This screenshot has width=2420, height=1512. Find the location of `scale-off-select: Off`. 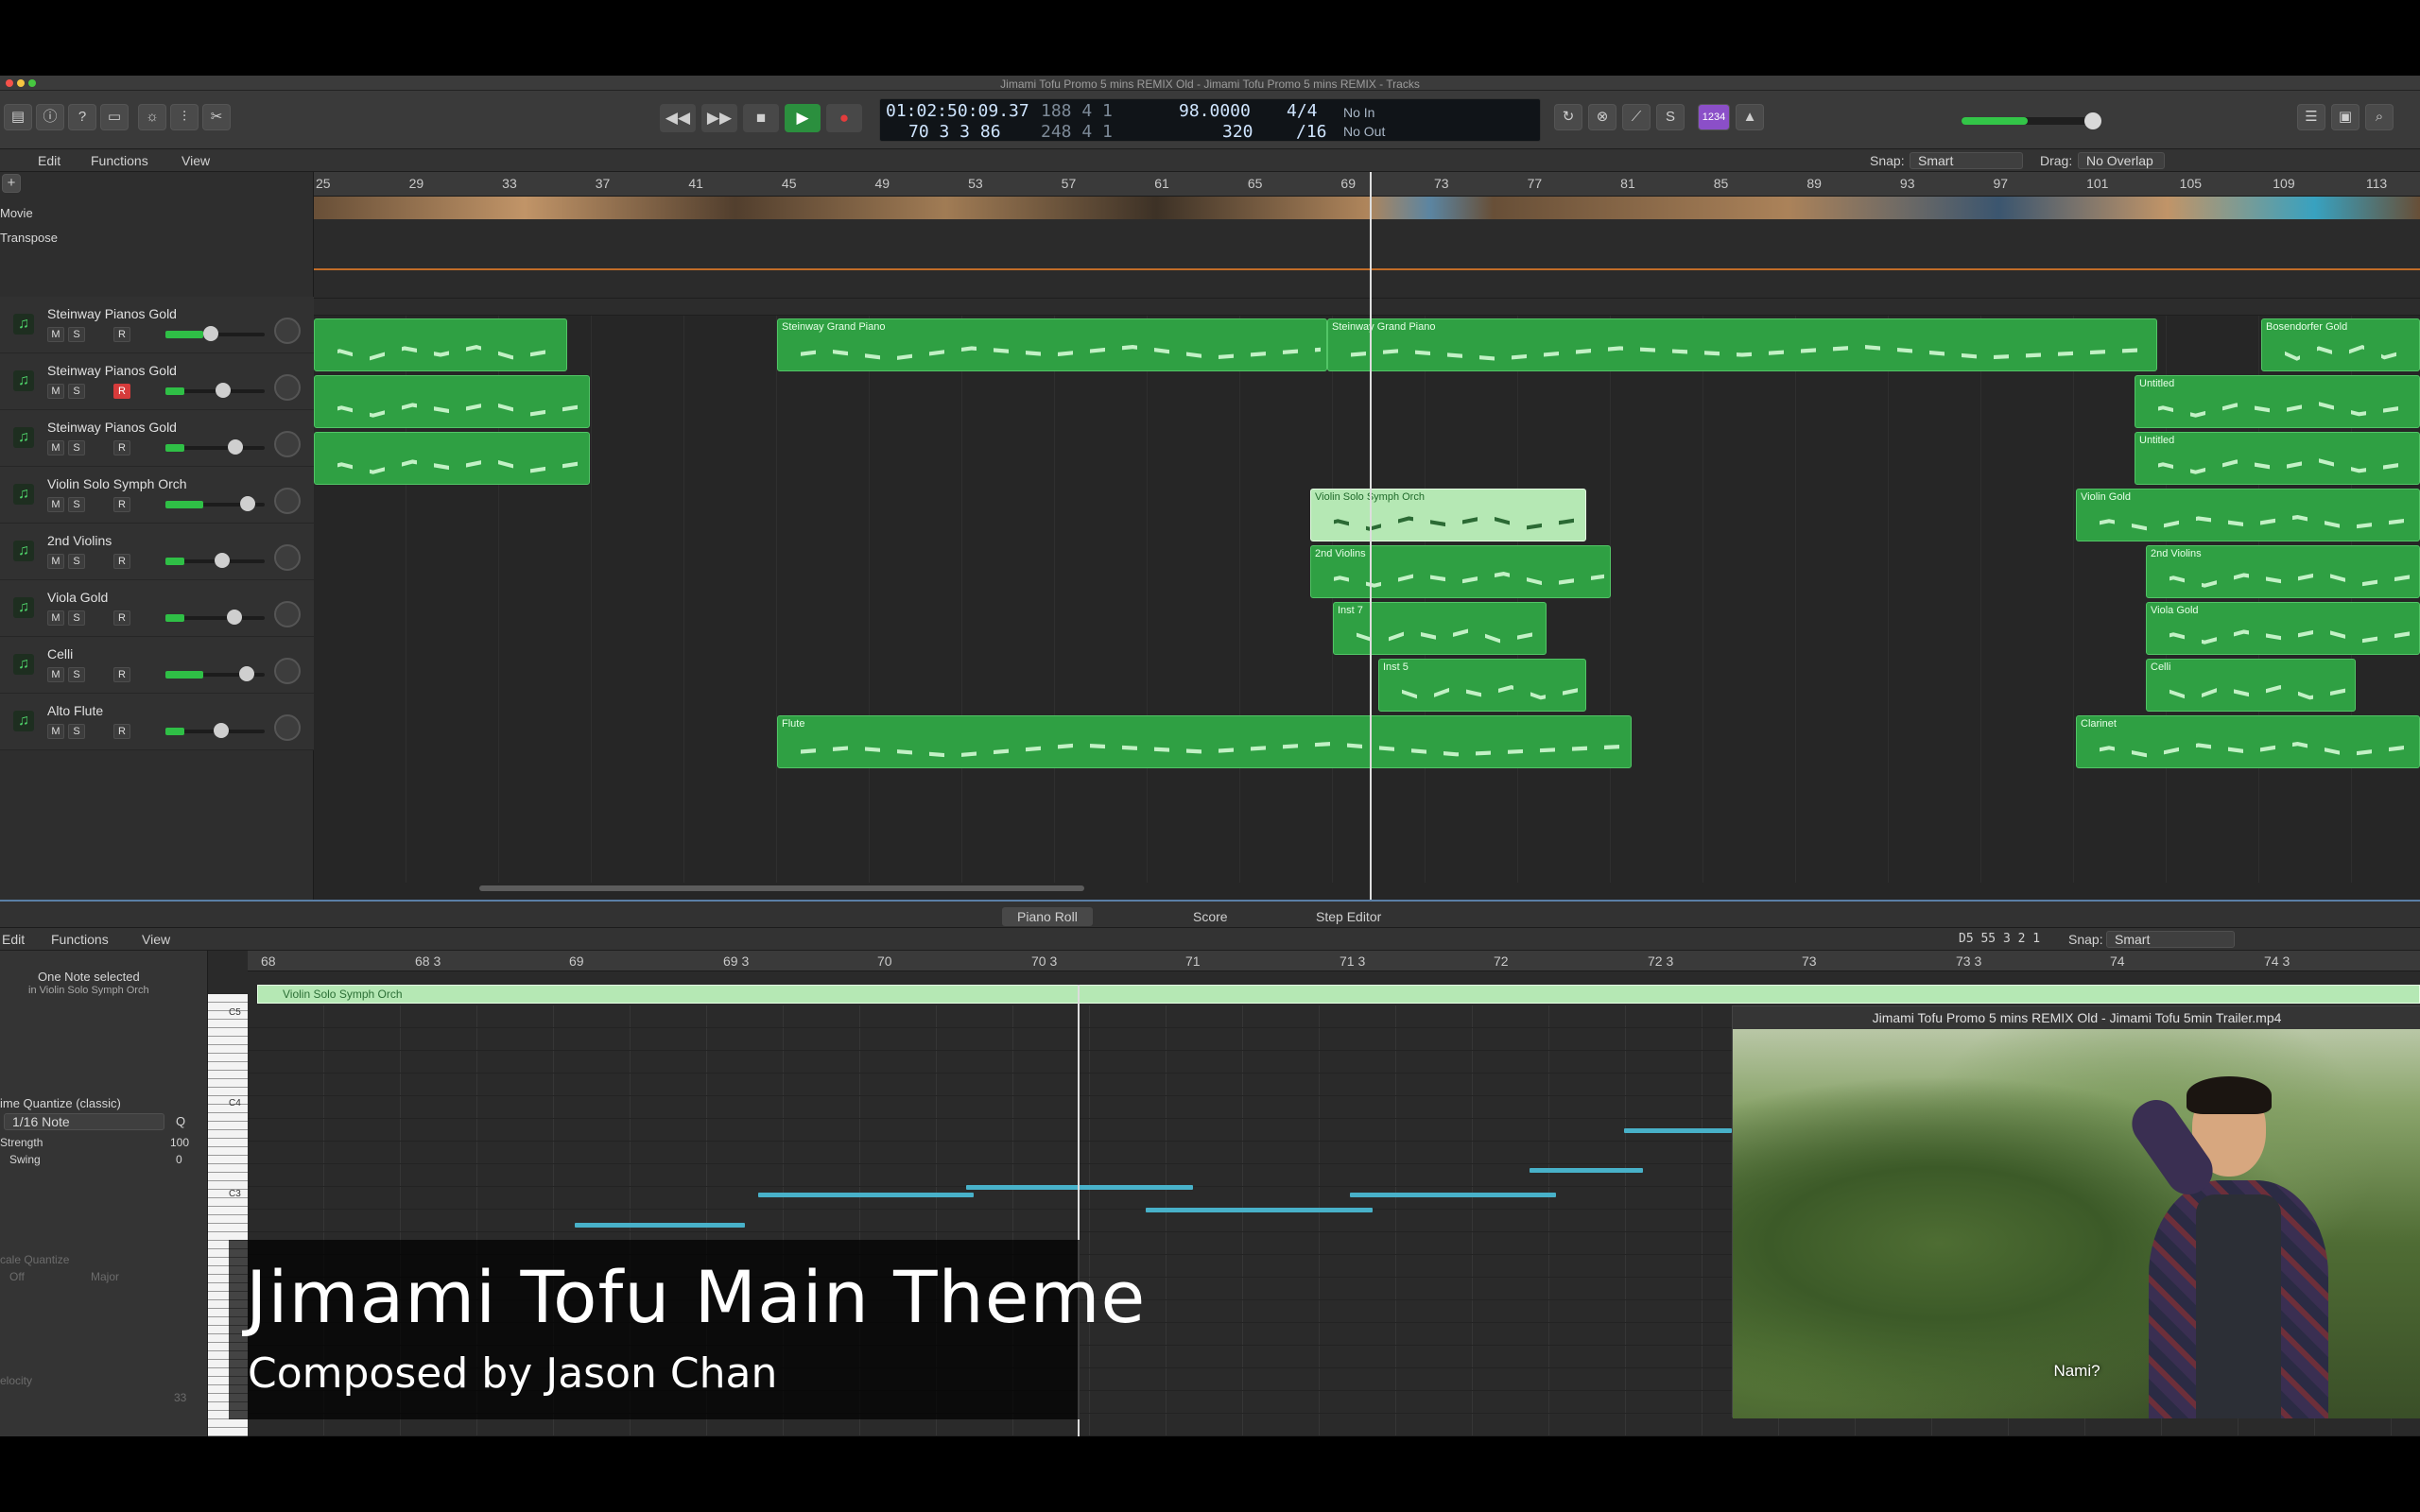

scale-off-select: Off is located at coordinates (17, 1276).